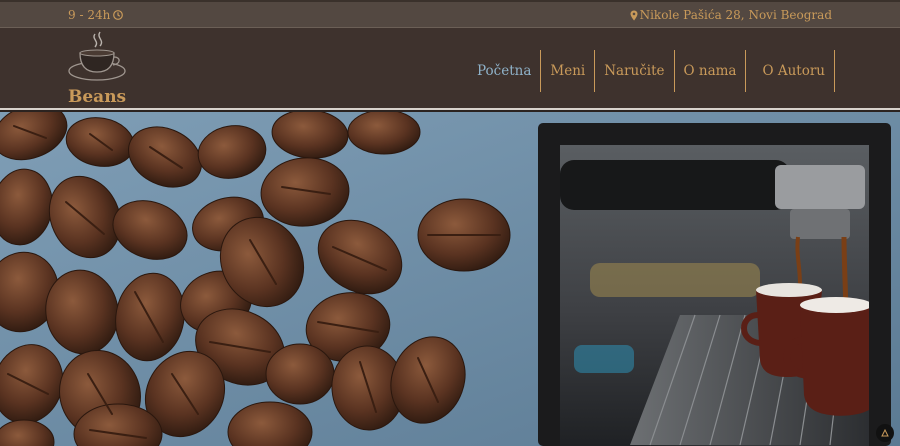 This screenshot has height=446, width=900. Describe the element at coordinates (97, 56) in the screenshot. I see `coffee-cup-logo-icon` at that location.